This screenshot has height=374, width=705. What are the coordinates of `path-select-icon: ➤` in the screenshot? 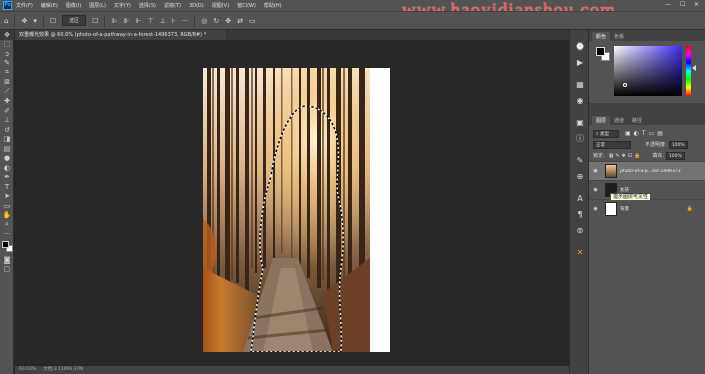 It's located at (7, 197).